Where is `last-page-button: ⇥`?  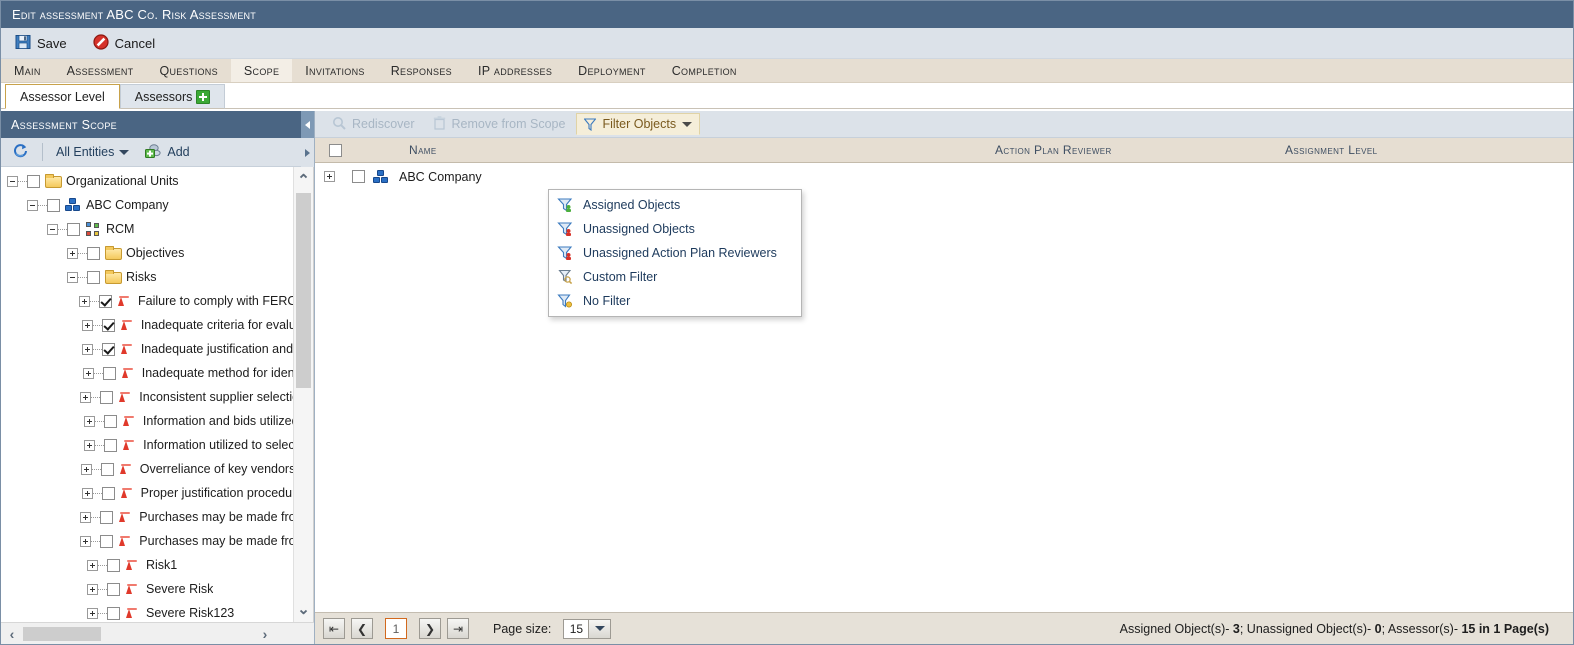 last-page-button: ⇥ is located at coordinates (458, 628).